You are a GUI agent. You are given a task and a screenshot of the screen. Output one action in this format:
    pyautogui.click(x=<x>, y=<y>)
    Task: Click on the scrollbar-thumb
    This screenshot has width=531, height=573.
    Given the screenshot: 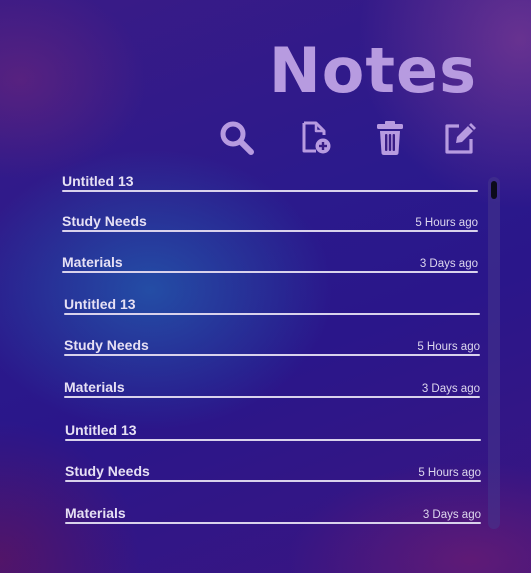 What is the action you would take?
    pyautogui.click(x=494, y=190)
    